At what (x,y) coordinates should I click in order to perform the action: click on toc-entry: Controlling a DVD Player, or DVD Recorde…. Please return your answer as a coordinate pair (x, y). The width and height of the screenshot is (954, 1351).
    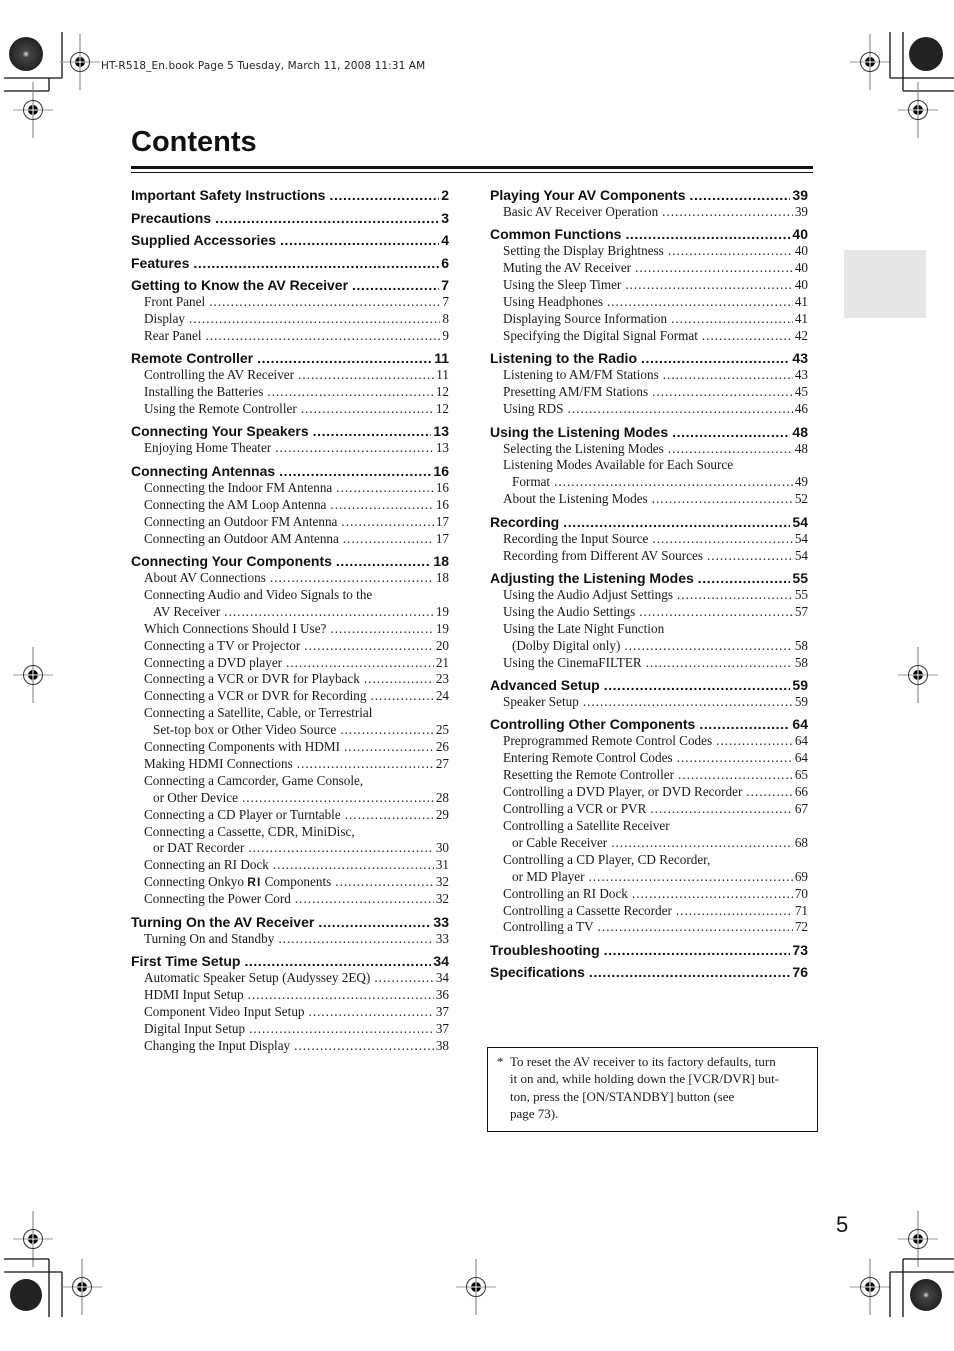
    Looking at the image, I should click on (649, 792).